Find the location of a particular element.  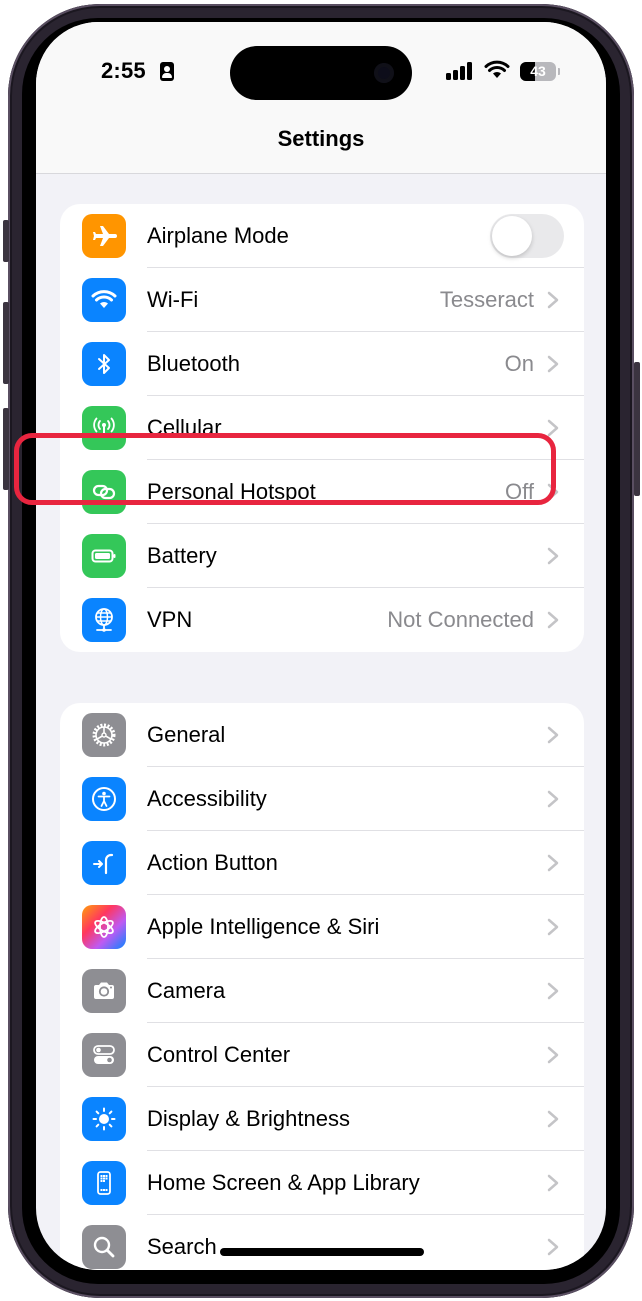

sun-icon is located at coordinates (104, 1119).